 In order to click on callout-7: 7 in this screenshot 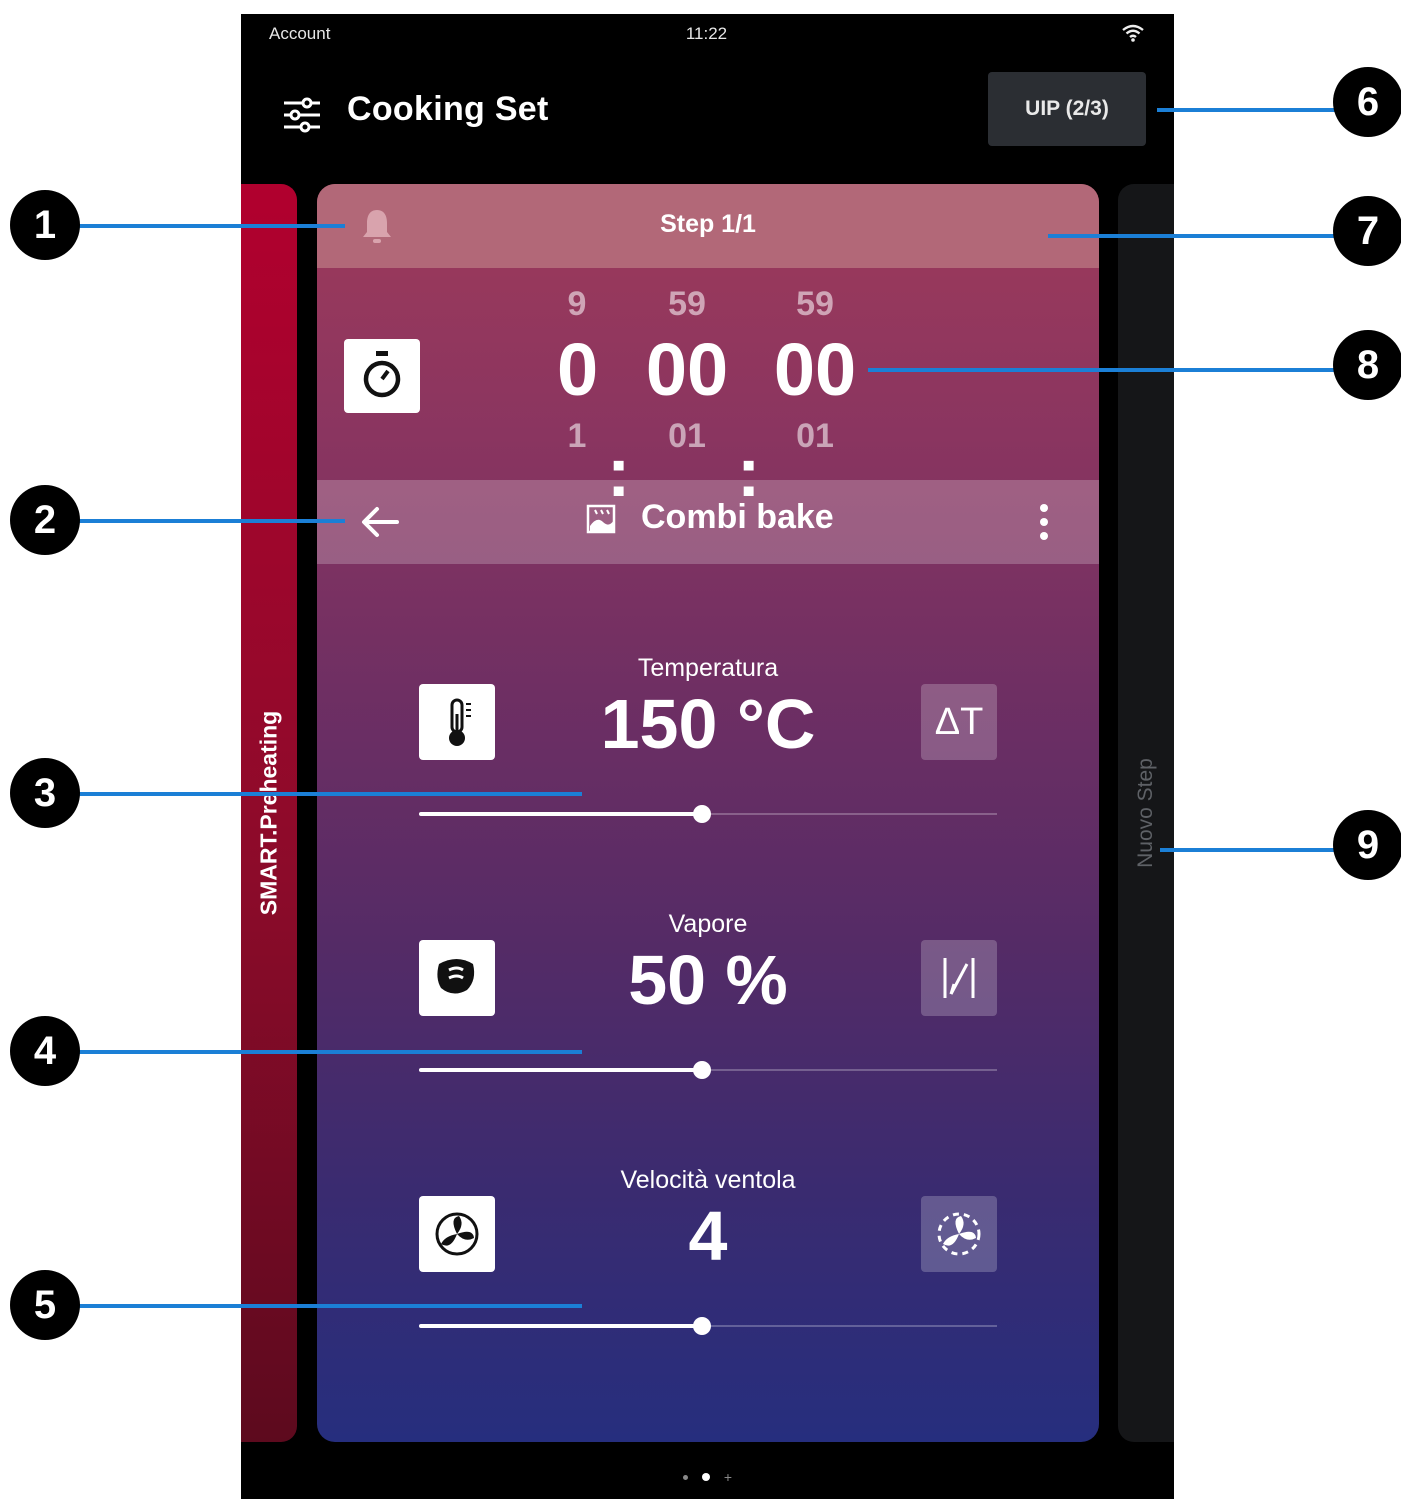, I will do `click(1367, 231)`.